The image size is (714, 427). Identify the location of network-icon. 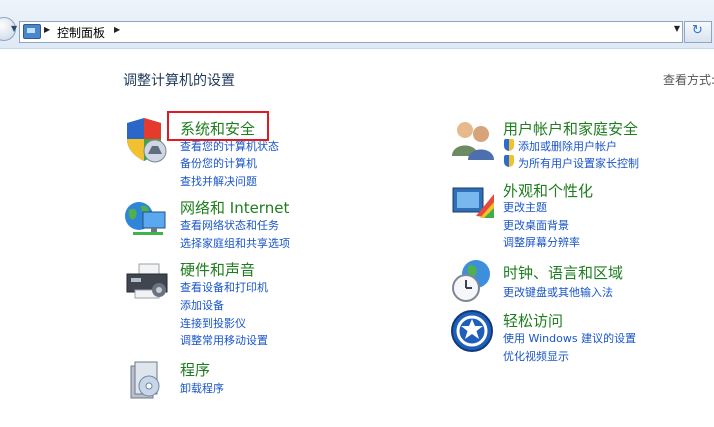
(145, 218).